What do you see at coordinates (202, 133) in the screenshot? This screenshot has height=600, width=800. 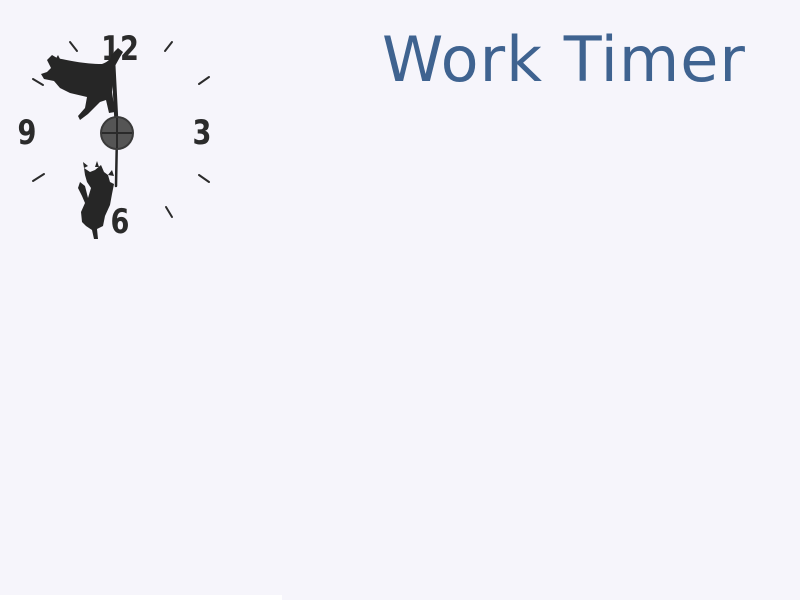 I see `numeral-three: 3` at bounding box center [202, 133].